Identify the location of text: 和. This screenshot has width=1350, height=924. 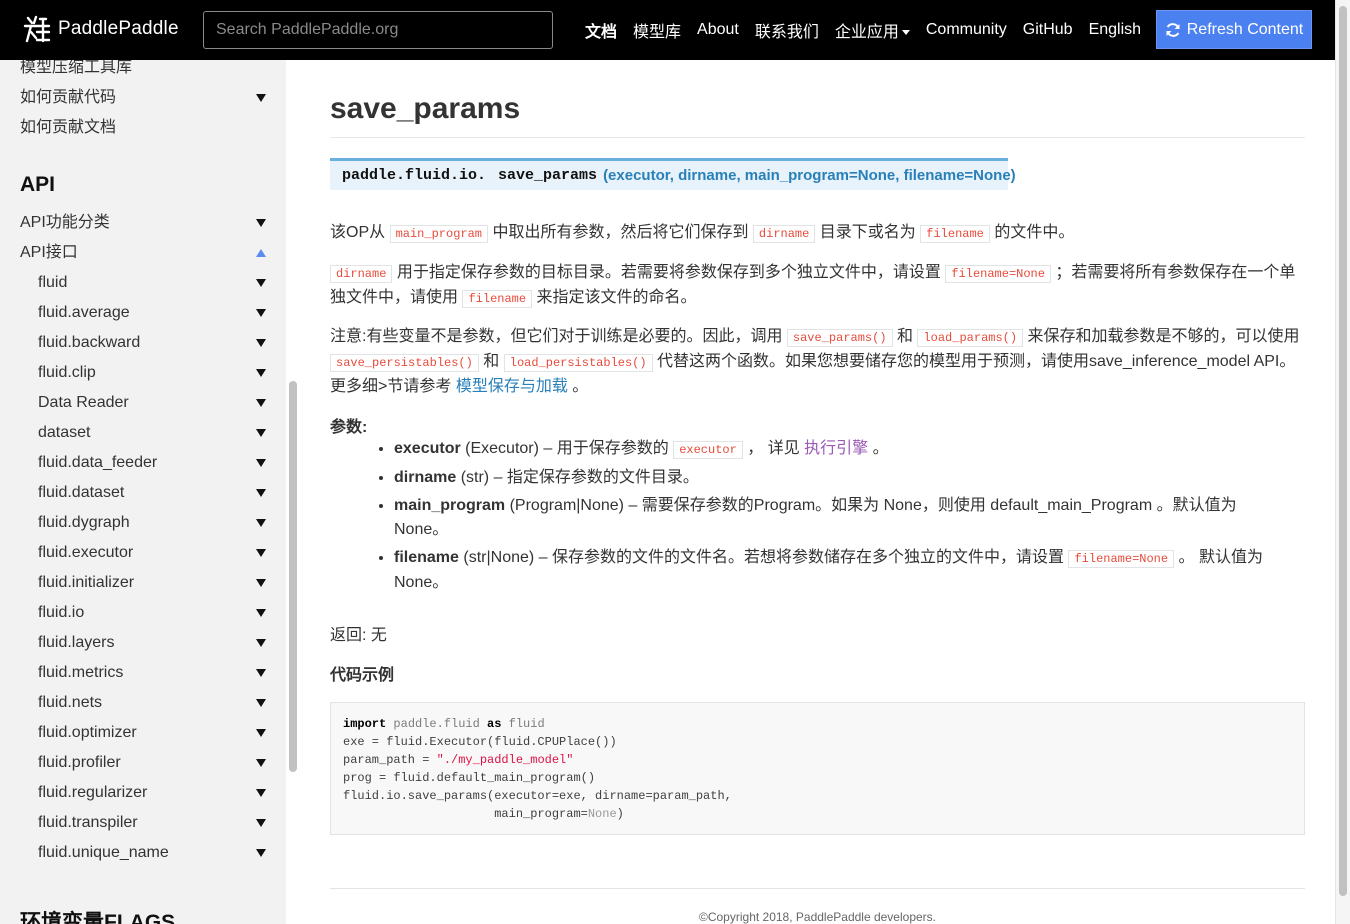
(904, 336).